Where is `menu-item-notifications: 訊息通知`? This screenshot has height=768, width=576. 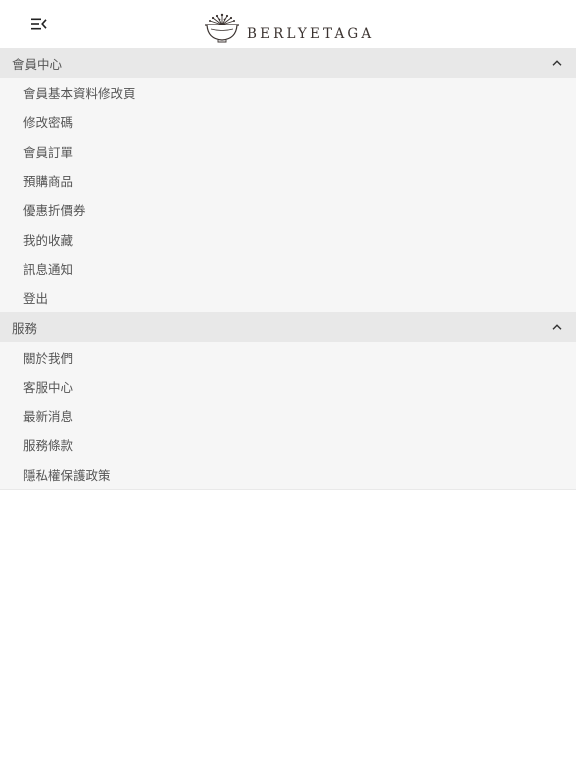
menu-item-notifications: 訊息通知 is located at coordinates (288, 268).